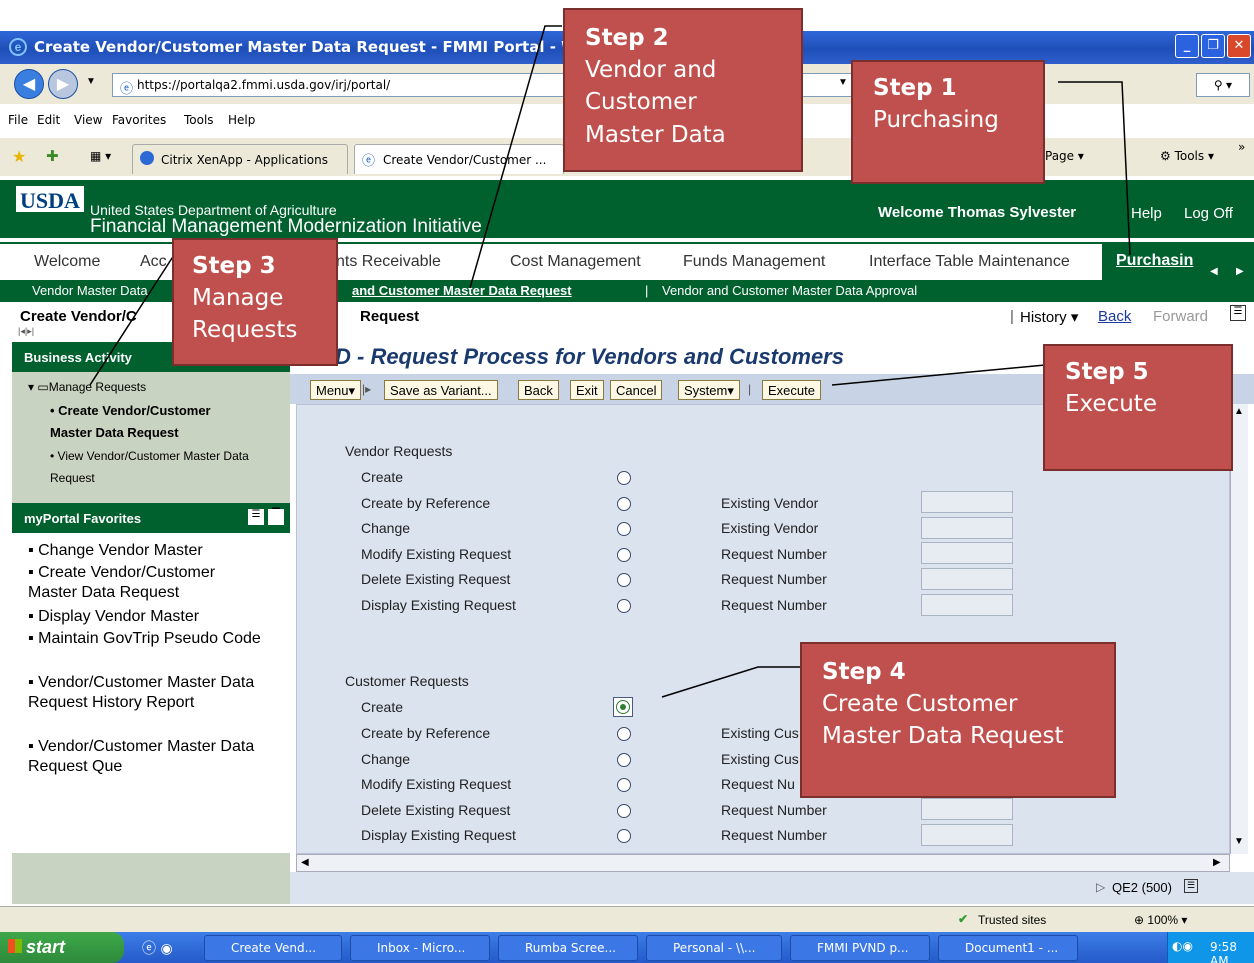 The height and width of the screenshot is (963, 1254). I want to click on options-menu-icon: ☰, so click(1238, 313).